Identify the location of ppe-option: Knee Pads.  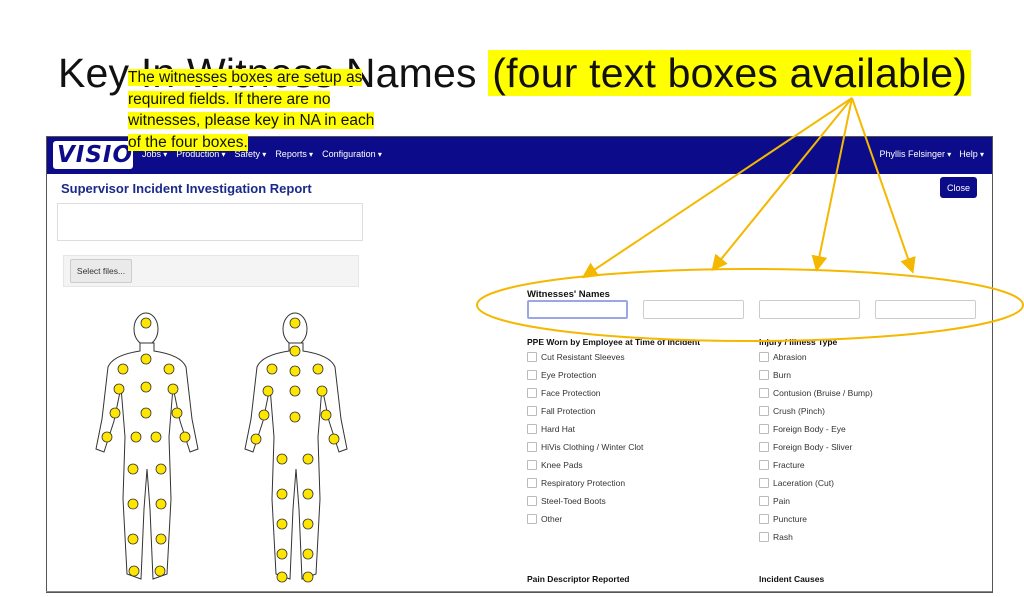
(585, 465).